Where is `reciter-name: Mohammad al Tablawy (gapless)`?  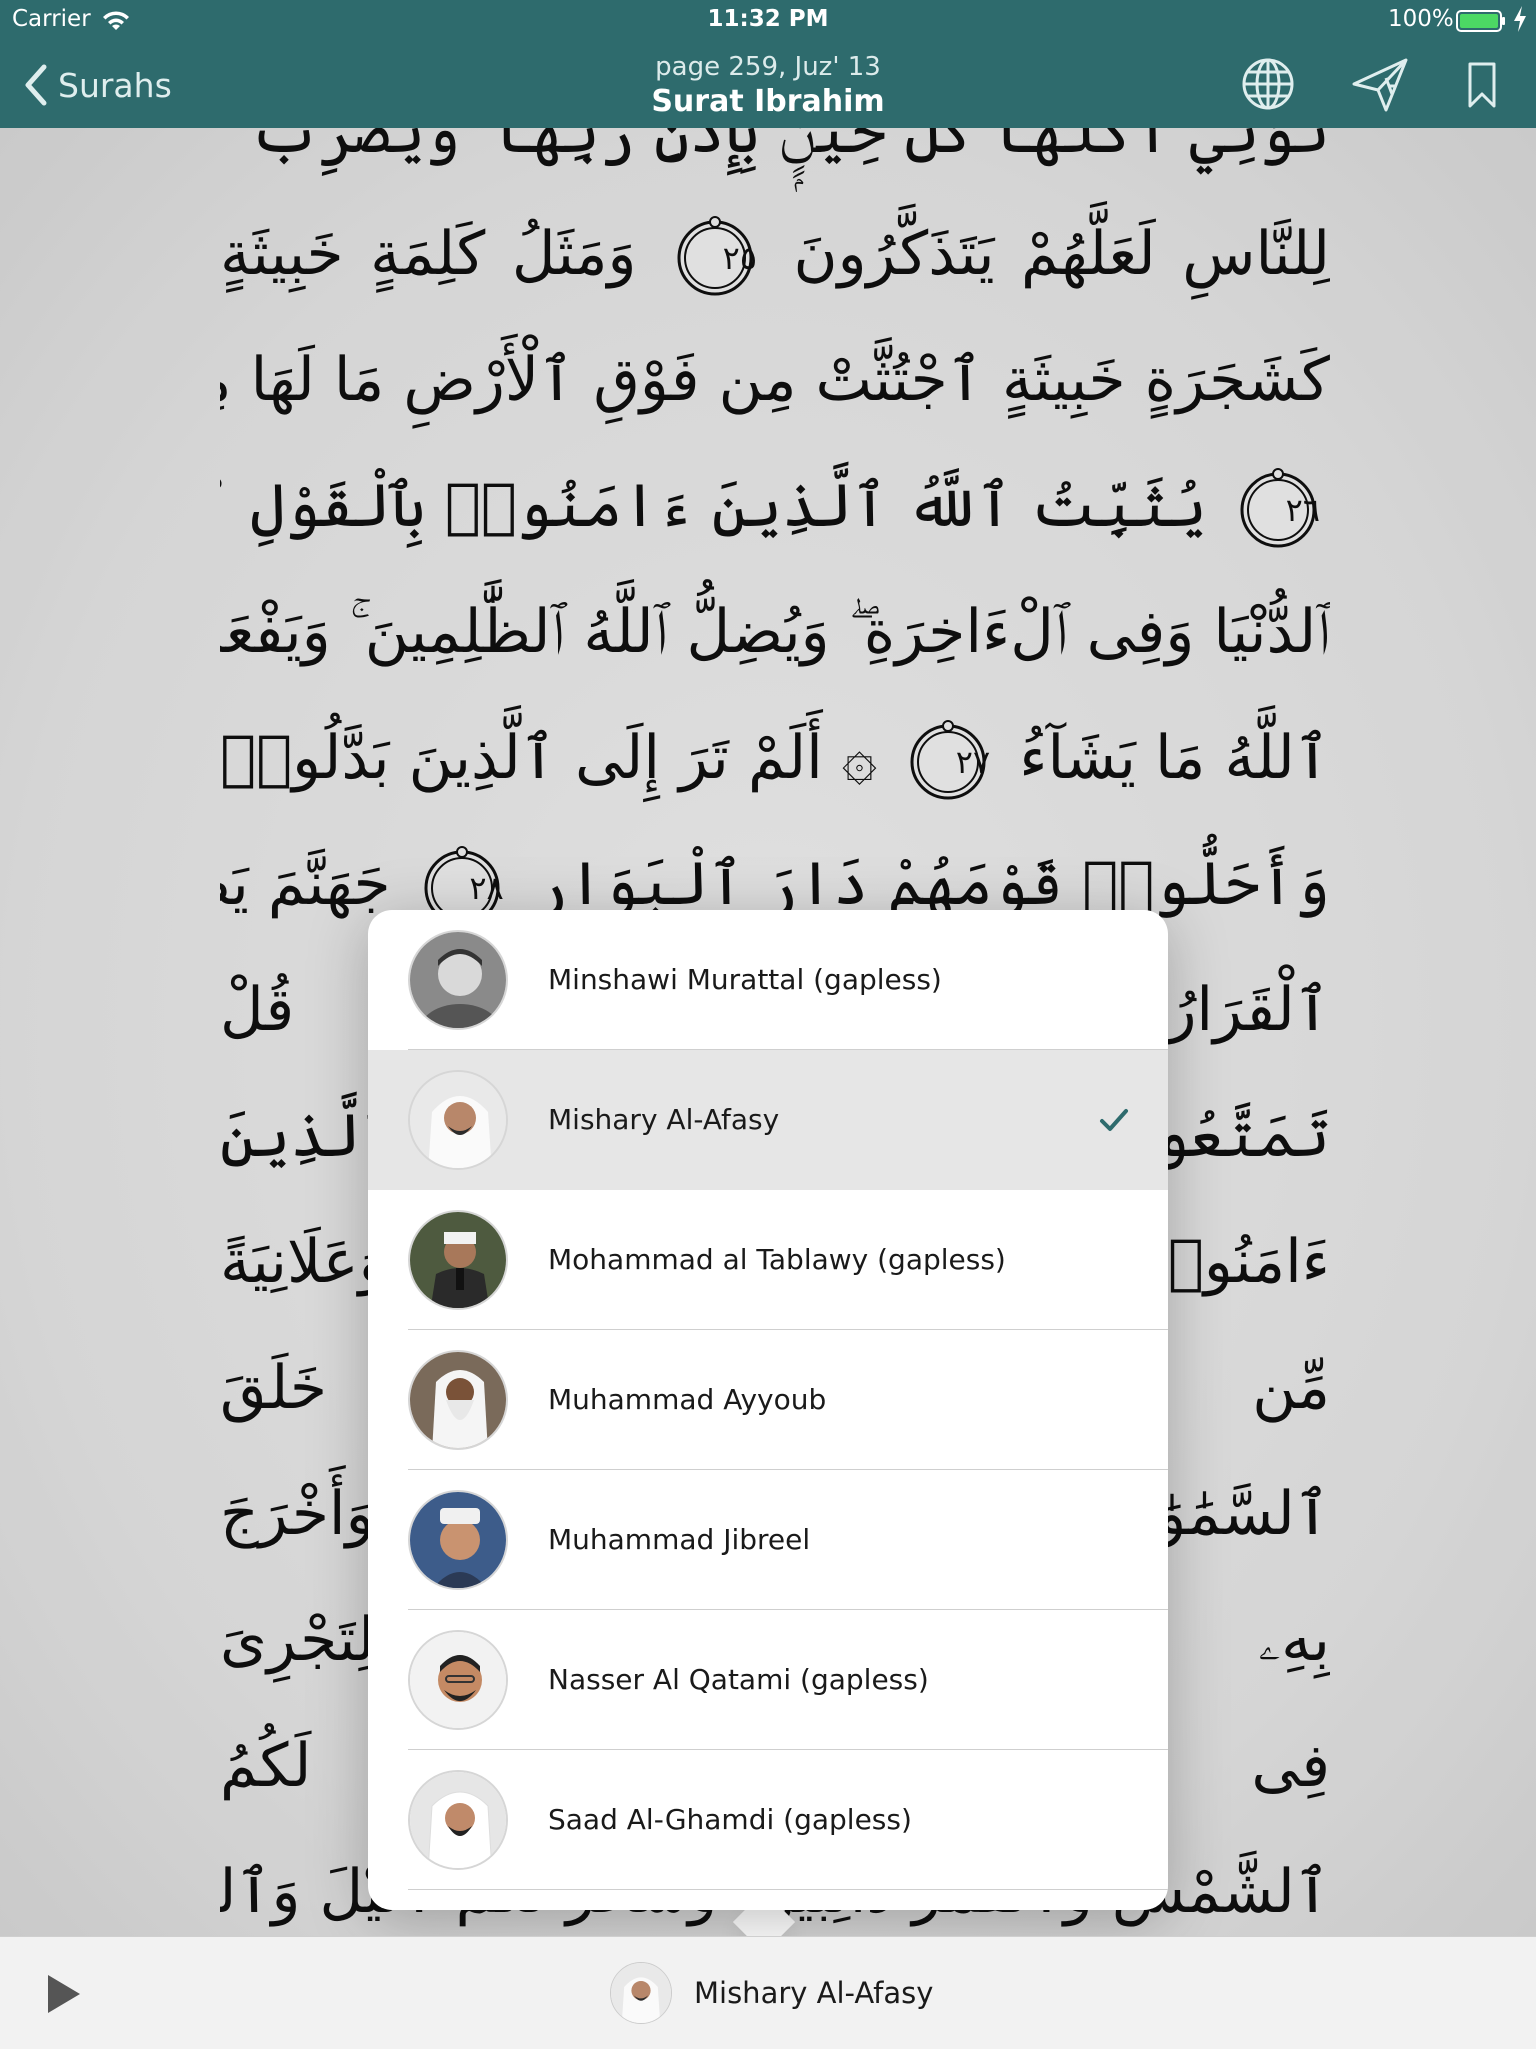 reciter-name: Mohammad al Tablawy (gapless) is located at coordinates (777, 1259).